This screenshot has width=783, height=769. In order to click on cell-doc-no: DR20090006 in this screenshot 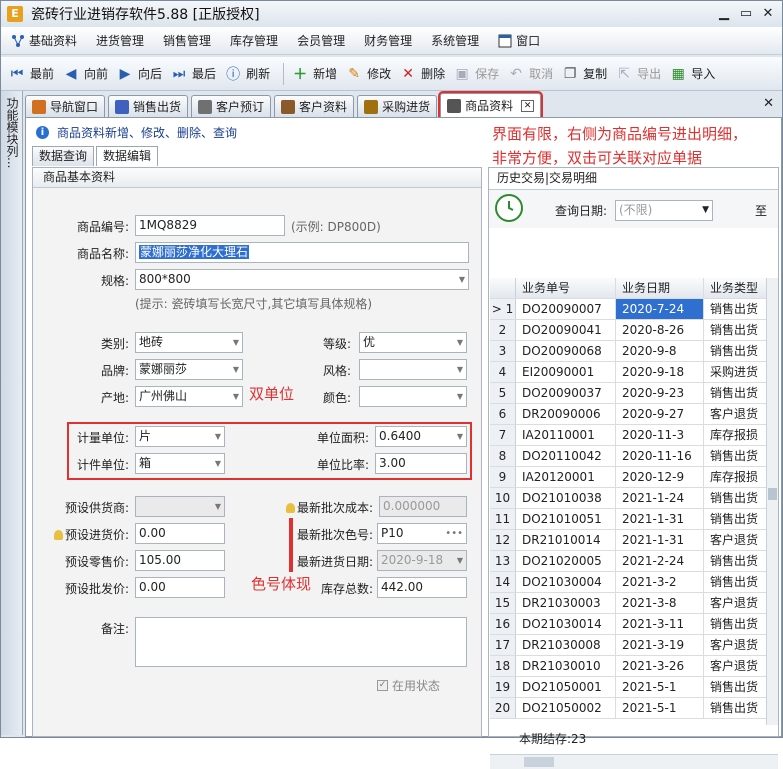, I will do `click(566, 414)`.